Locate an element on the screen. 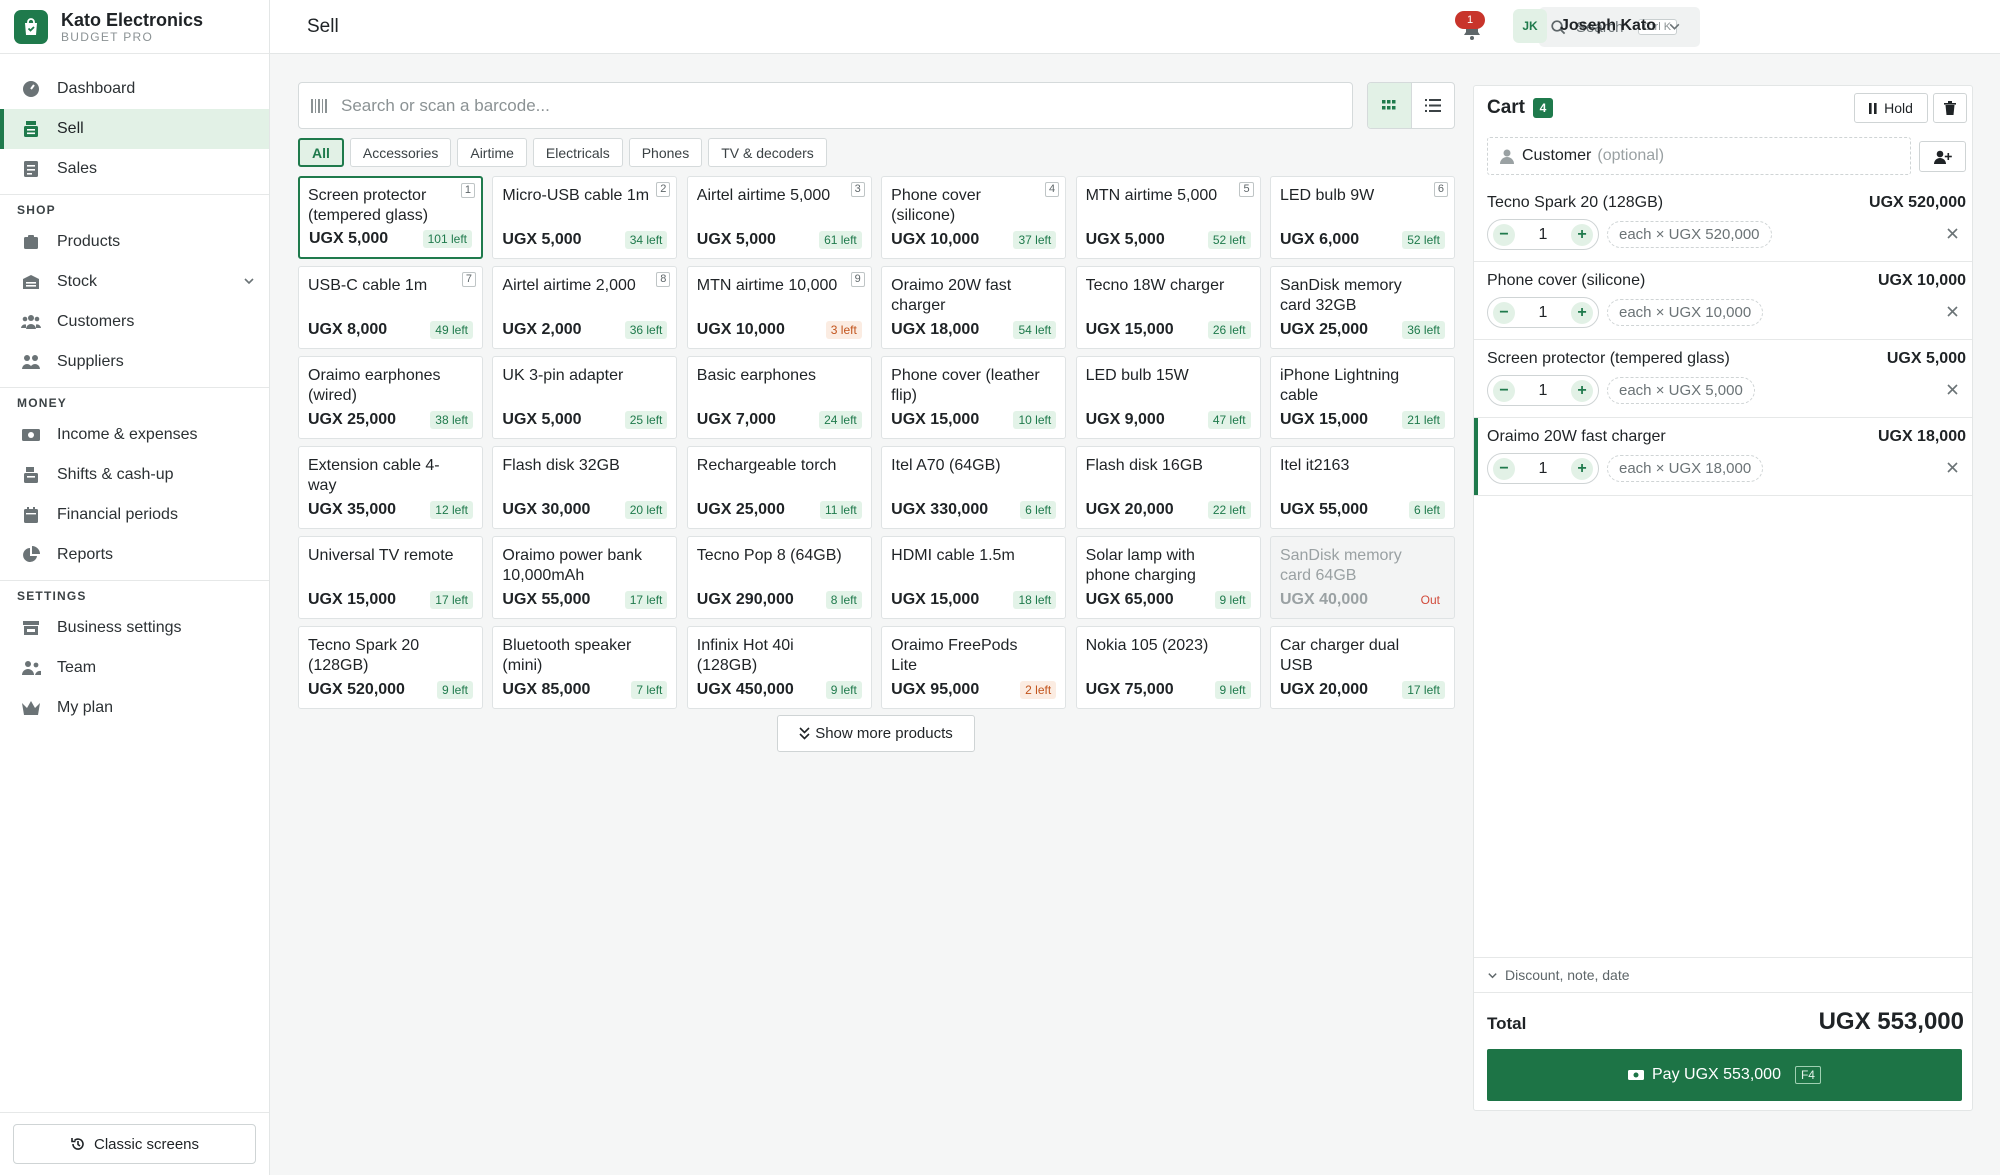  nav-item-income: Income & expenses is located at coordinates (134, 435).